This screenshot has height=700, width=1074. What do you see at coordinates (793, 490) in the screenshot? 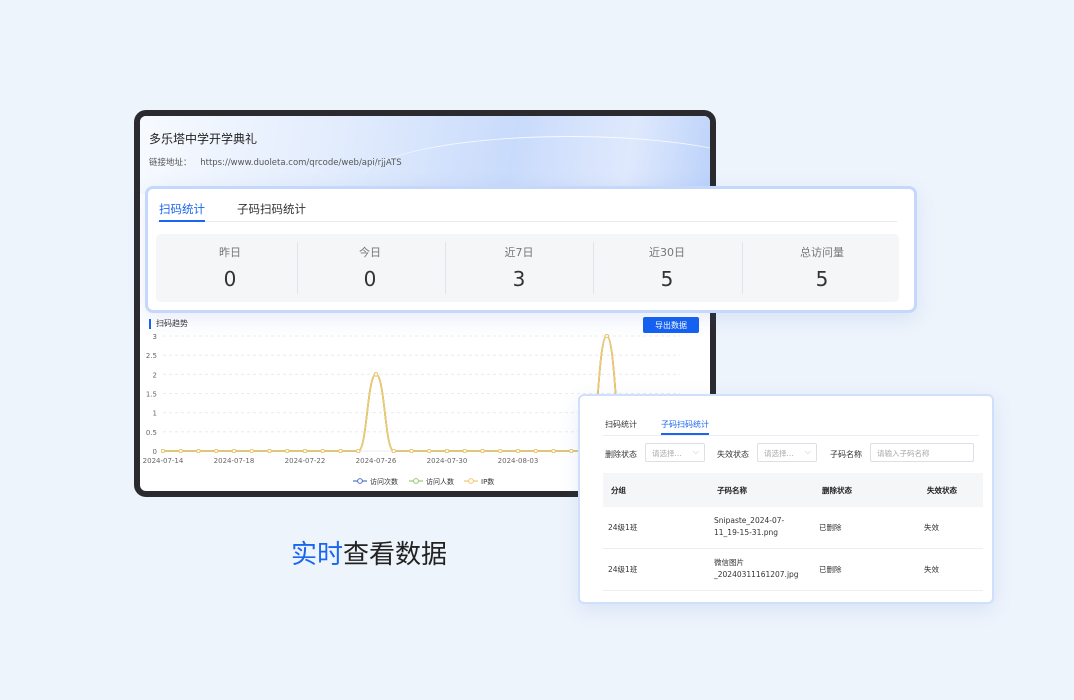
I see `table-header: 分组 子码名称 删除状态 失效状态` at bounding box center [793, 490].